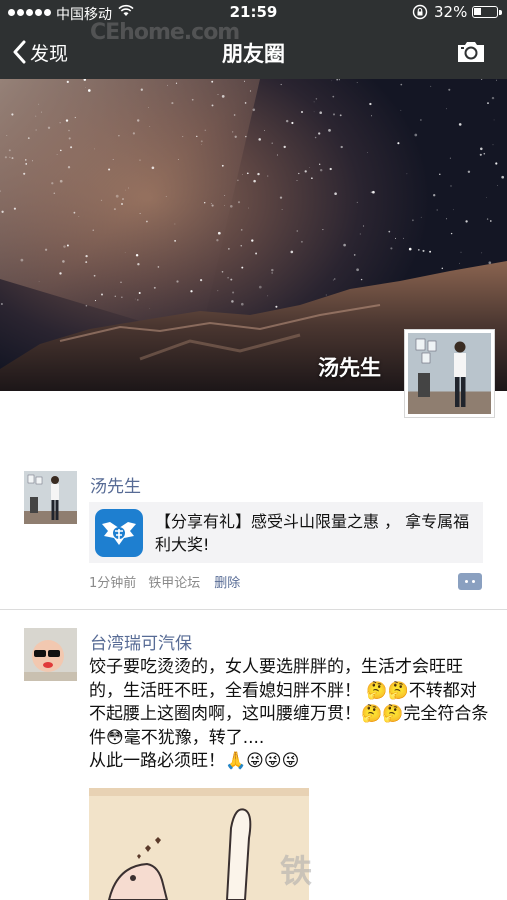 The image size is (507, 900). I want to click on post-meta: 1分钟前 铁甲论坛 删除, so click(164, 581).